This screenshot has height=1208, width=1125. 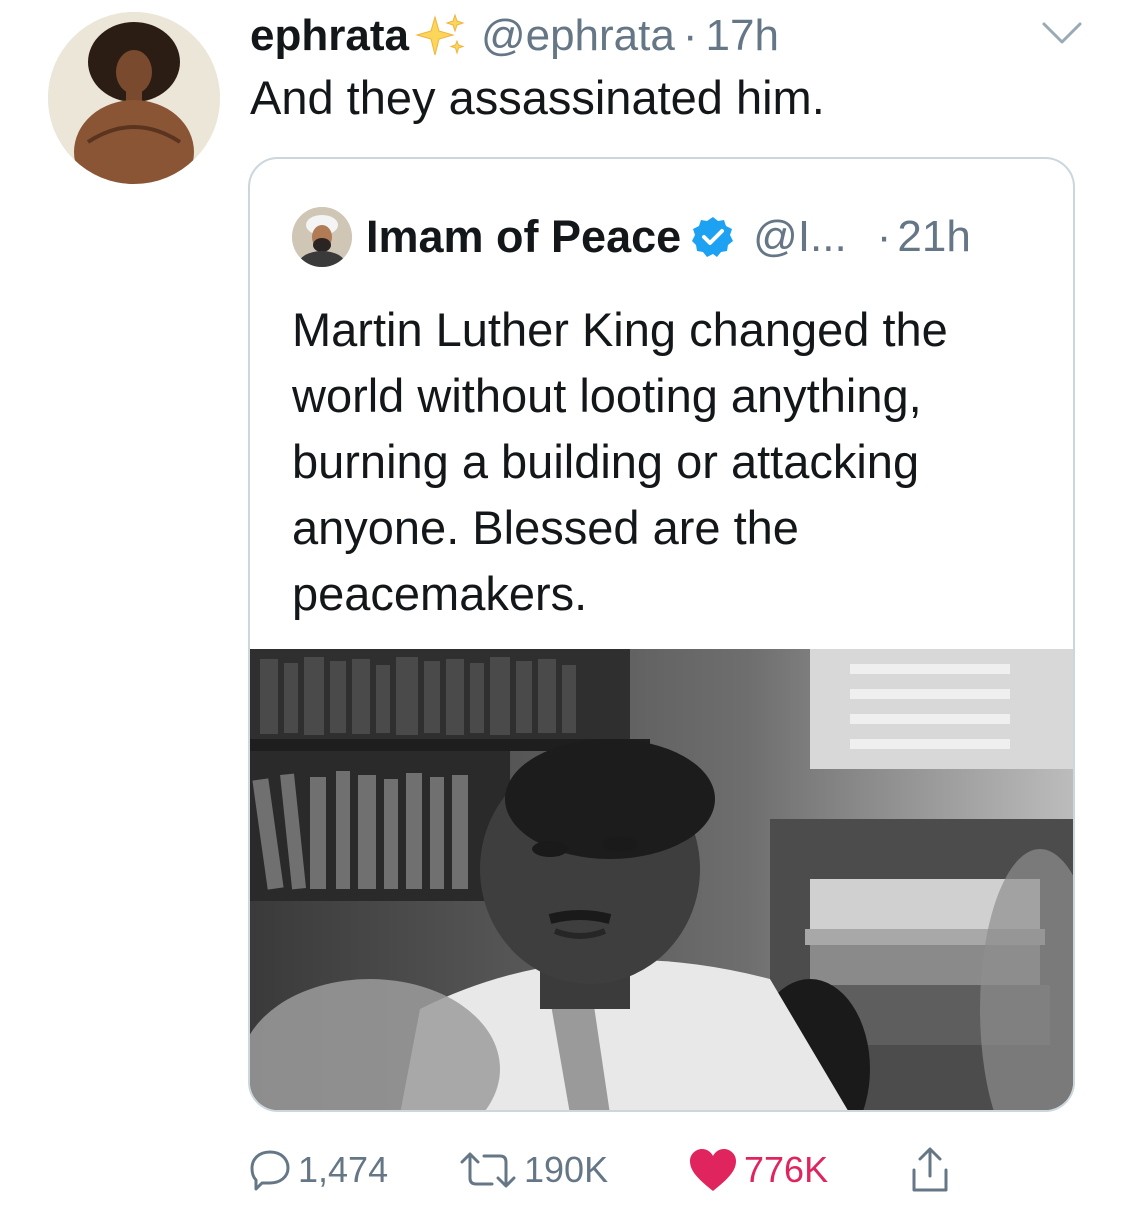 I want to click on like-button: 776K, so click(x=758, y=1170).